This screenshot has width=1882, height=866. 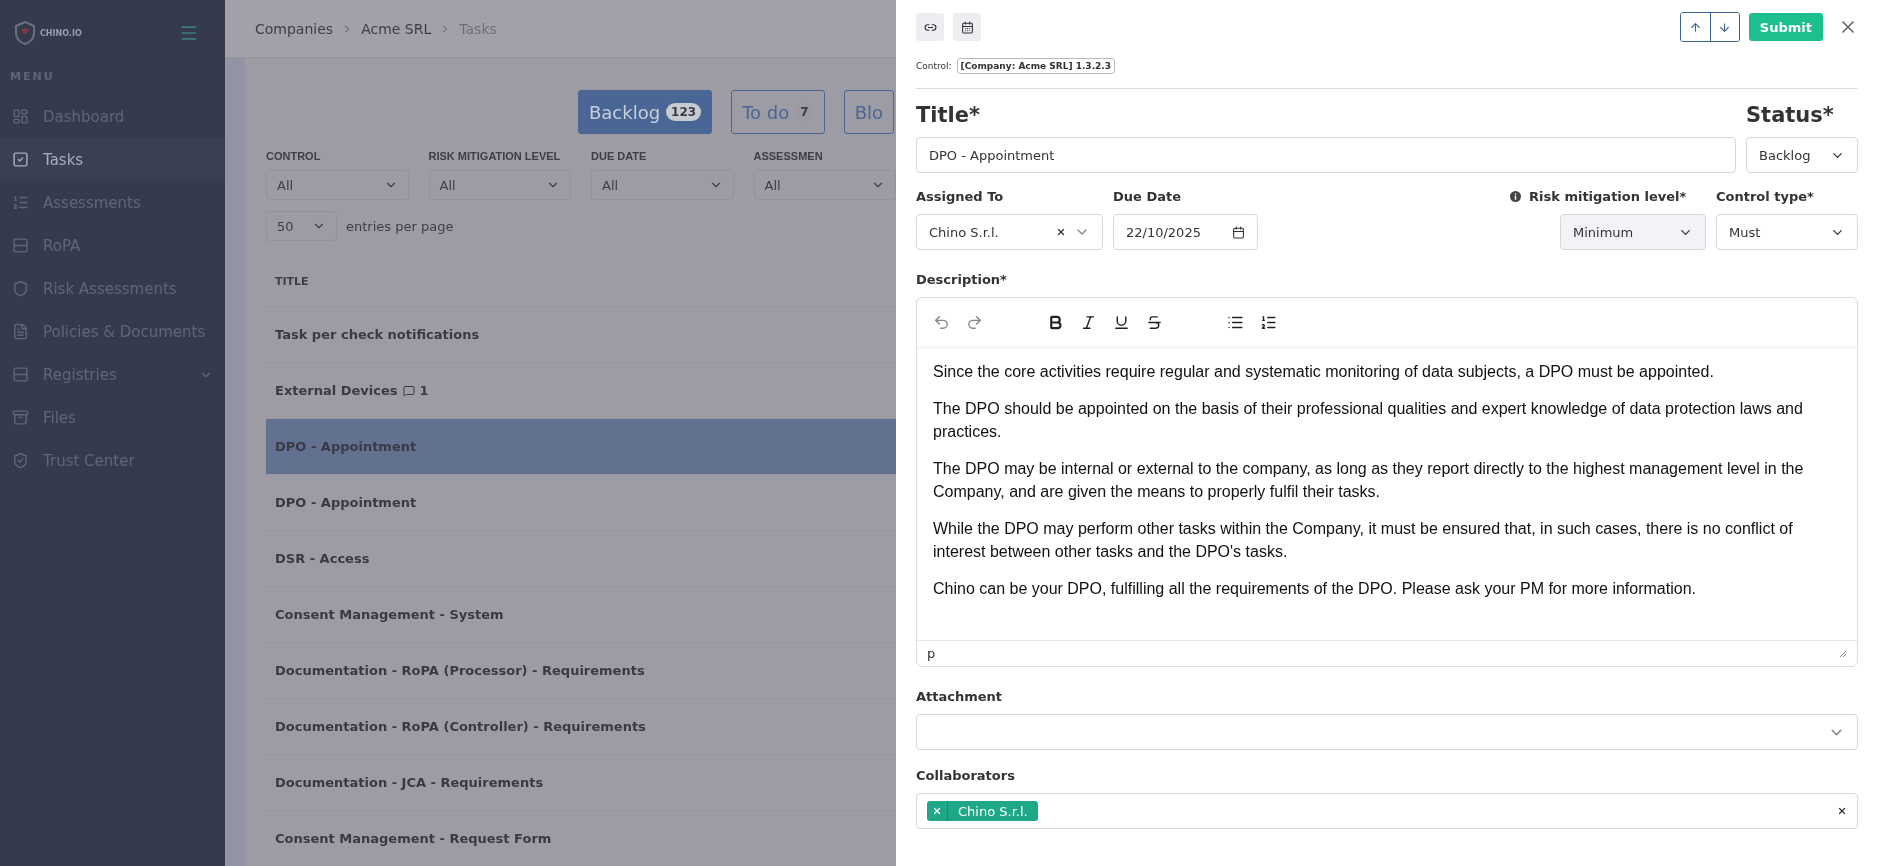 What do you see at coordinates (20, 288) in the screenshot?
I see `shield-icon` at bounding box center [20, 288].